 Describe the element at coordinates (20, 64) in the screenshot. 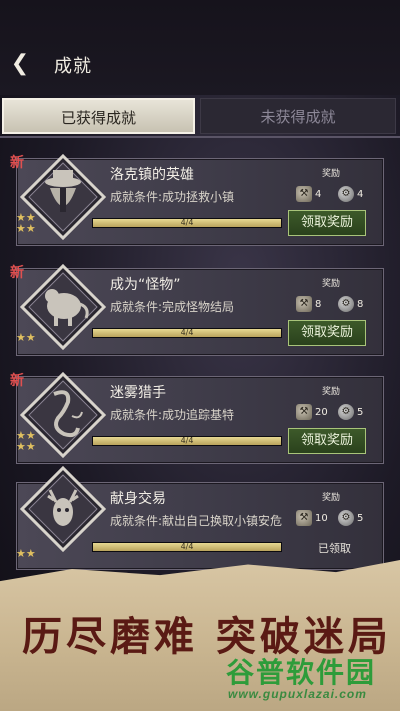

I see `back-arrow-icon: ❮` at that location.